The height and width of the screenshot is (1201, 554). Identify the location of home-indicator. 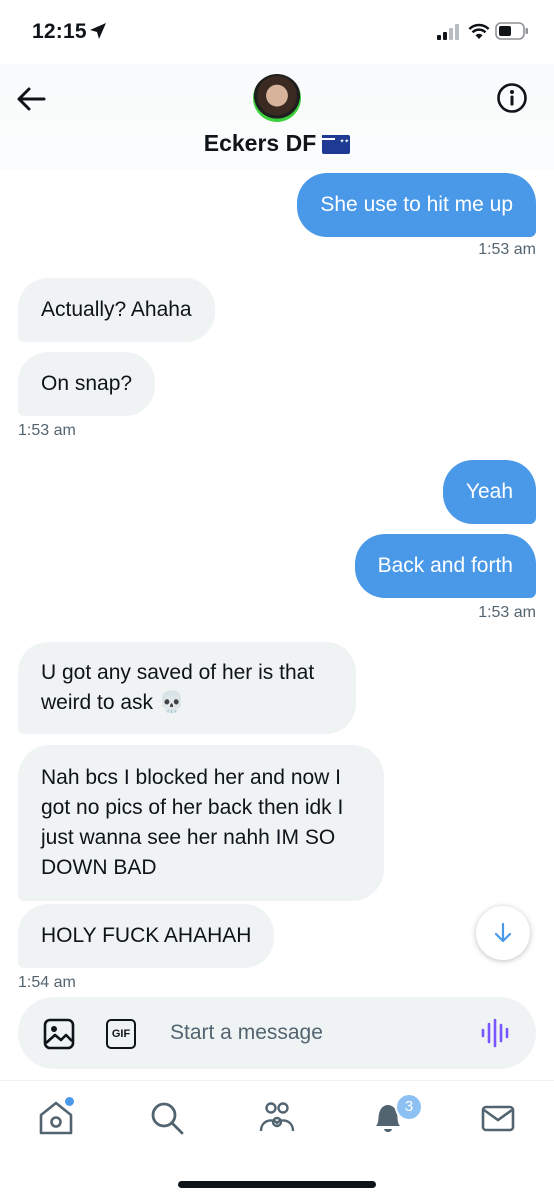
(277, 1184).